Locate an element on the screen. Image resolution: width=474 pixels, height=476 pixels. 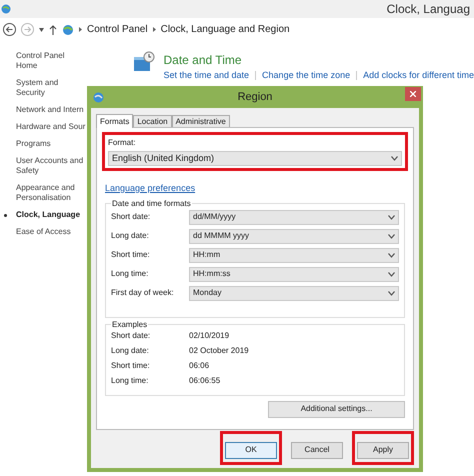
format-dropdown: HH:mm:ss is located at coordinates (294, 274).